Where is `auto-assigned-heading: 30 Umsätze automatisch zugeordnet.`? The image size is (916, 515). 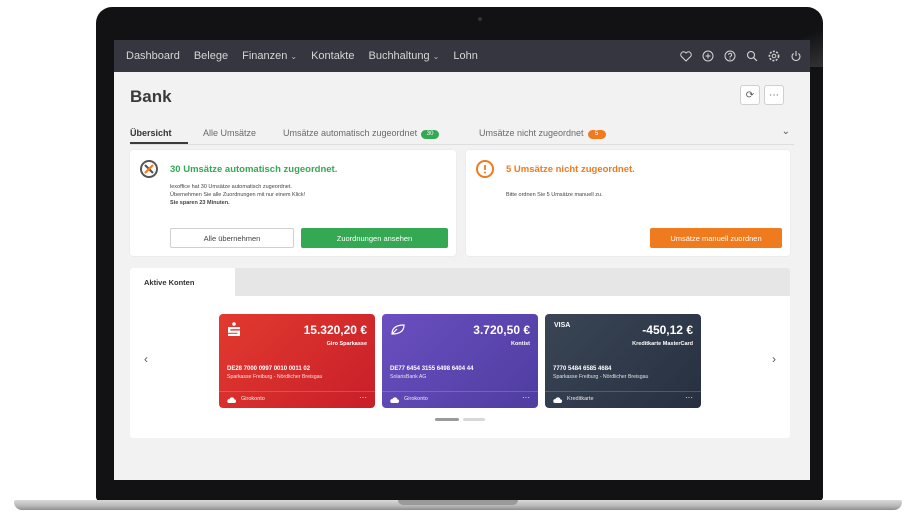 auto-assigned-heading: 30 Umsätze automatisch zugeordnet. is located at coordinates (254, 169).